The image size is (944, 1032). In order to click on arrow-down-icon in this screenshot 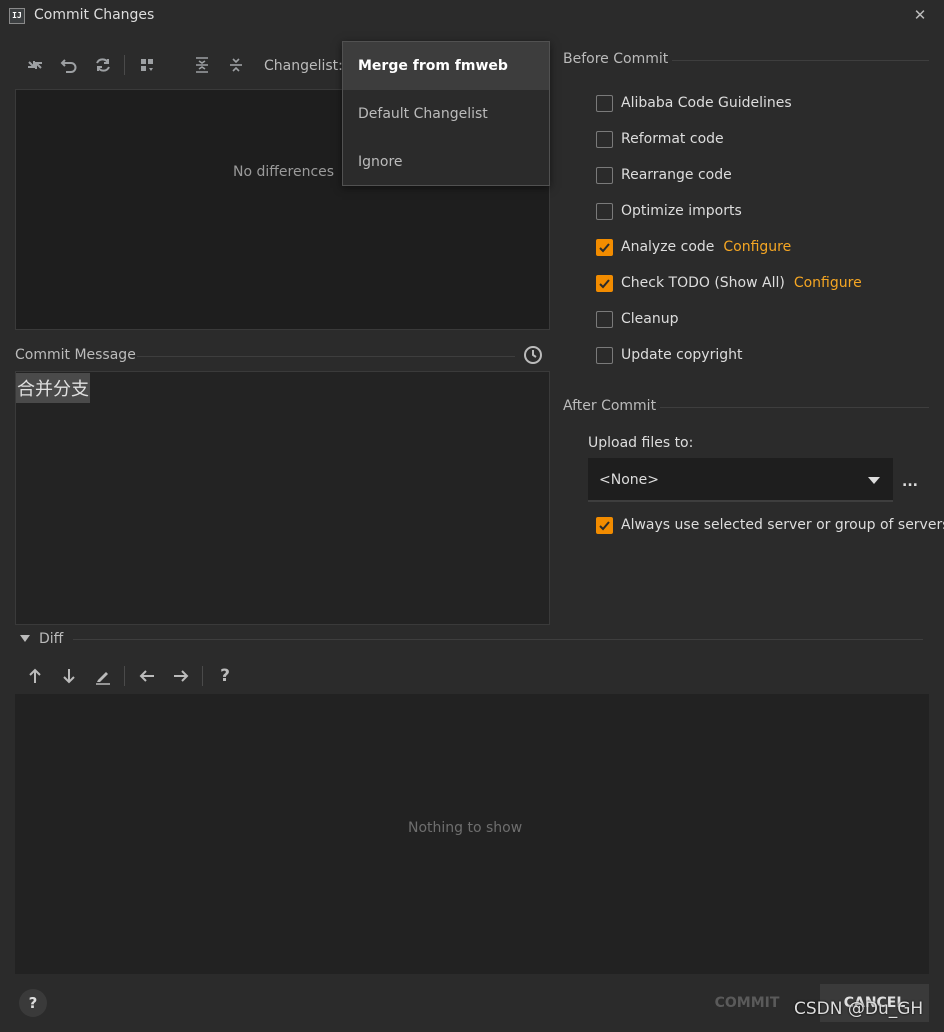, I will do `click(69, 676)`.